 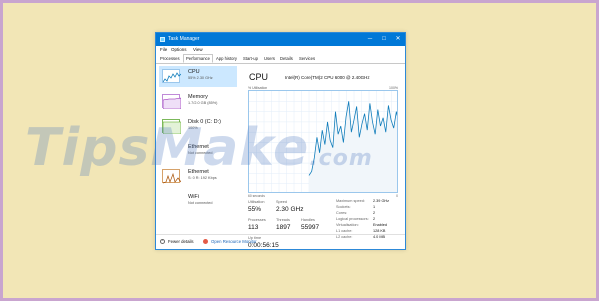 I want to click on detail-label: Sockets:, so click(x=343, y=207).